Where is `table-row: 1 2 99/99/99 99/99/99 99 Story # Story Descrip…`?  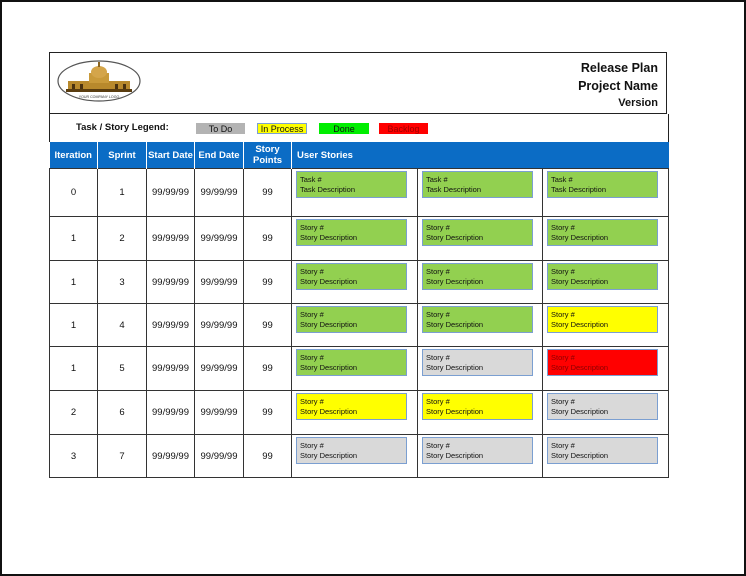
table-row: 1 2 99/99/99 99/99/99 99 Story # Story Descrip… is located at coordinates (359, 238).